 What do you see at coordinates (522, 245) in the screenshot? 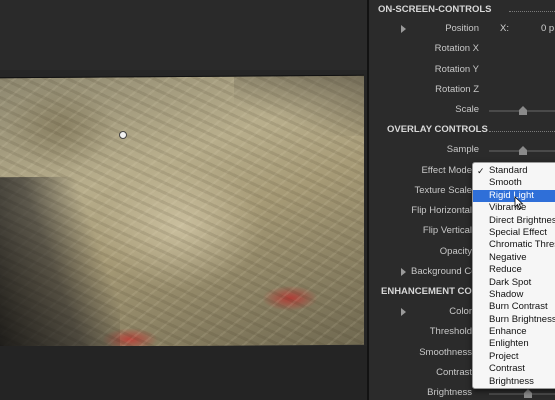
I see `menu-item-label: Chromatic Threshold` at bounding box center [522, 245].